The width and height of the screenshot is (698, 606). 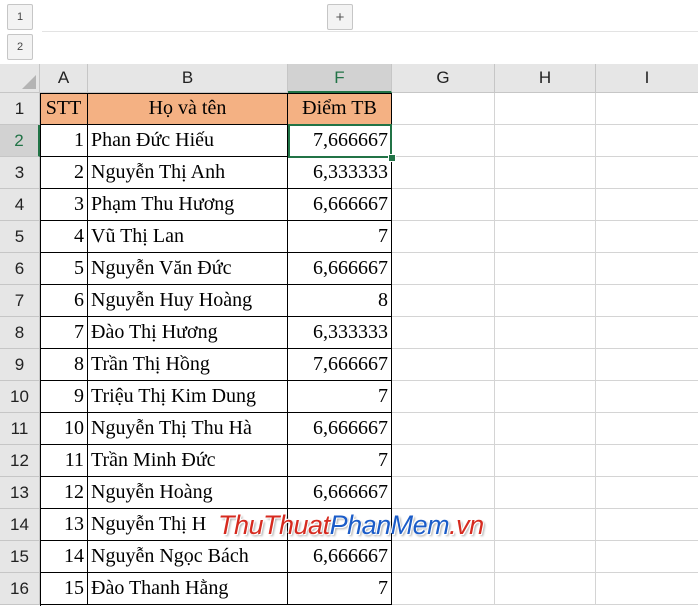 What do you see at coordinates (64, 269) in the screenshot?
I see `cell-a6: 5` at bounding box center [64, 269].